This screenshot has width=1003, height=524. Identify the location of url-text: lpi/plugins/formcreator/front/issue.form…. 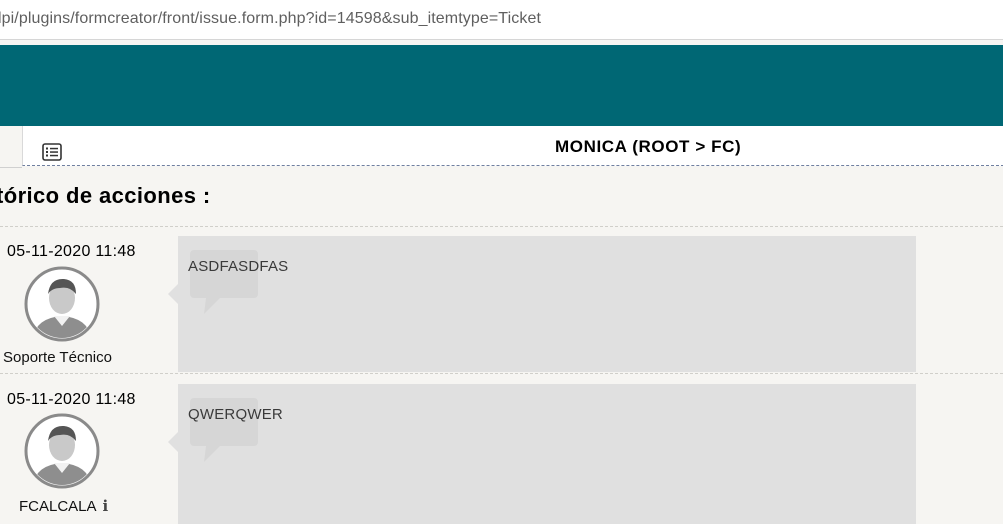
(270, 19).